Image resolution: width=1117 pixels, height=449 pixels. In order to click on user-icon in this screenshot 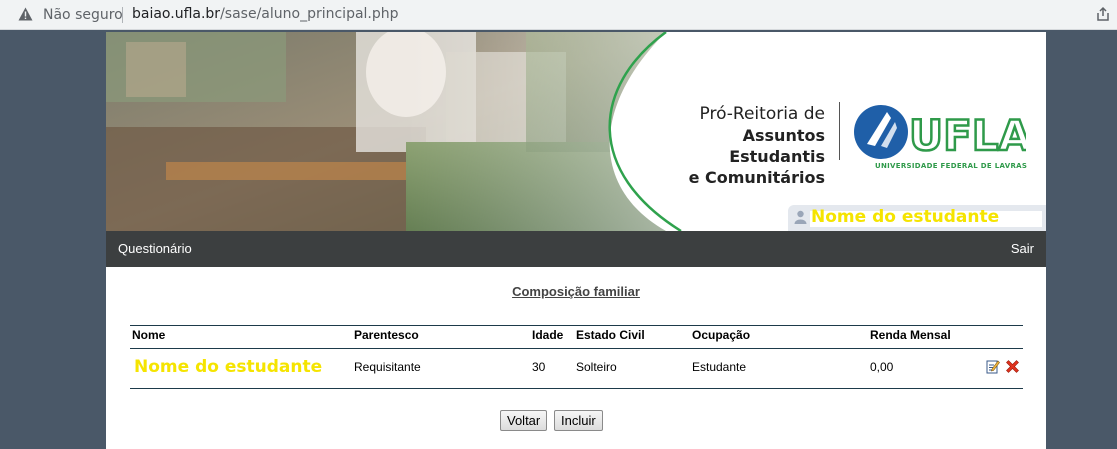, I will do `click(800, 217)`.